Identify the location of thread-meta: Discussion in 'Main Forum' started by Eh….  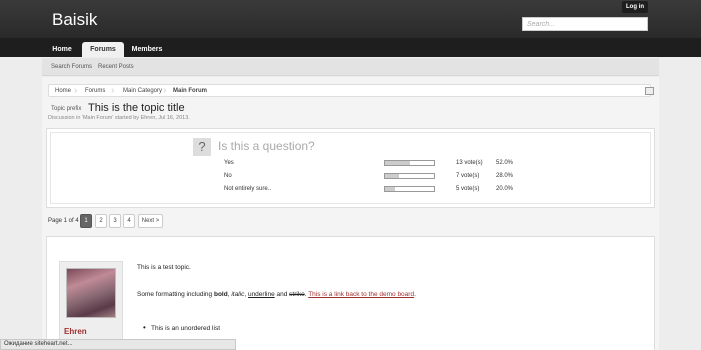
(119, 118).